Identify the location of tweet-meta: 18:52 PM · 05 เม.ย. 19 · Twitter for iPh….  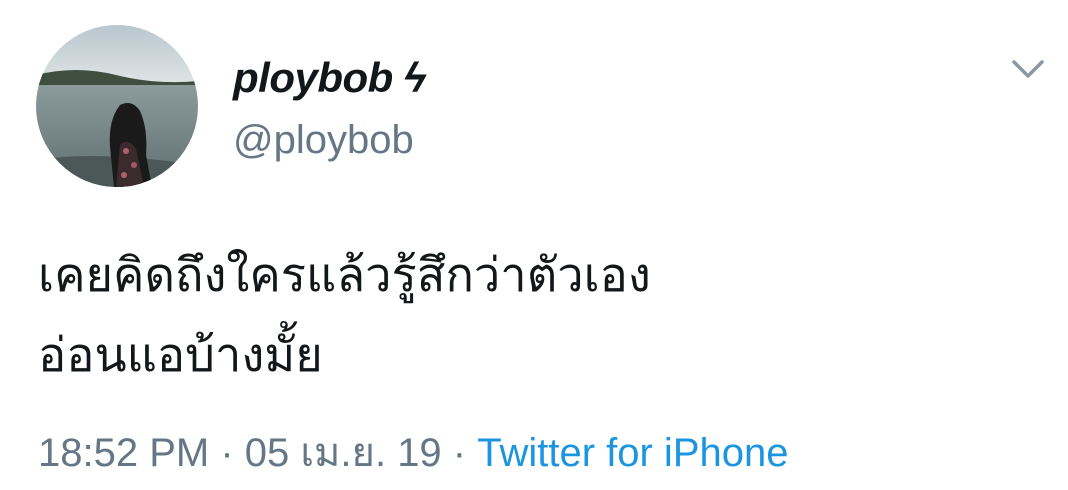
(413, 452).